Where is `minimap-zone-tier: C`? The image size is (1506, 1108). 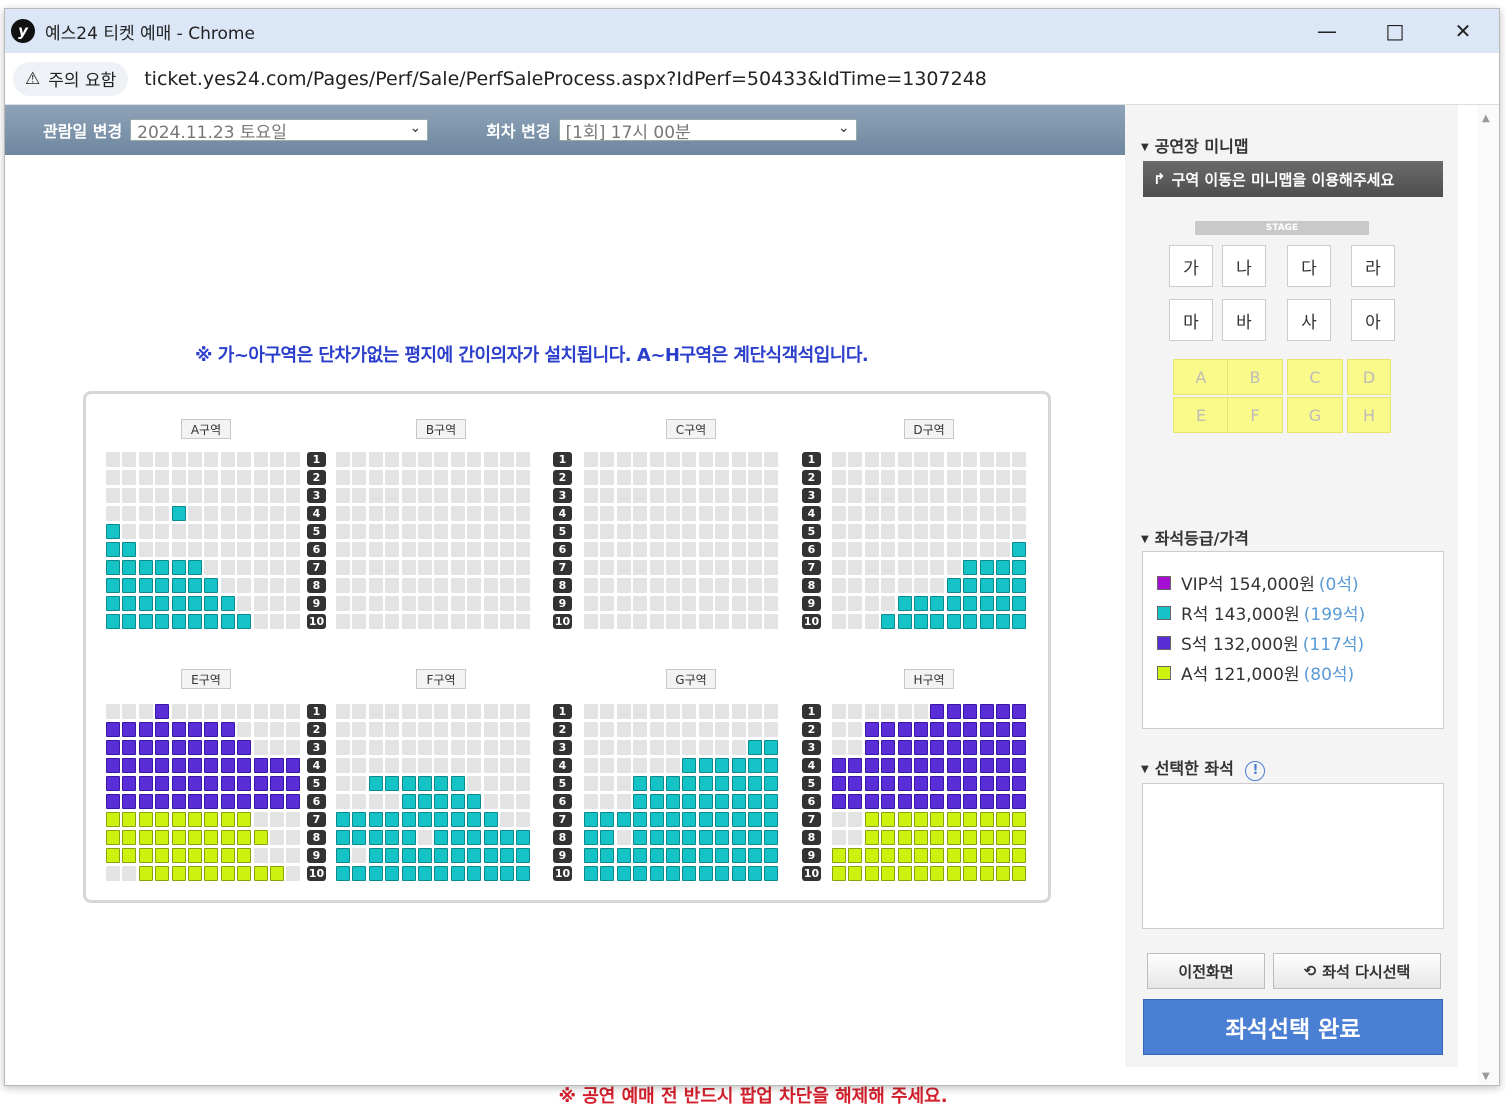
minimap-zone-tier: C is located at coordinates (1315, 377).